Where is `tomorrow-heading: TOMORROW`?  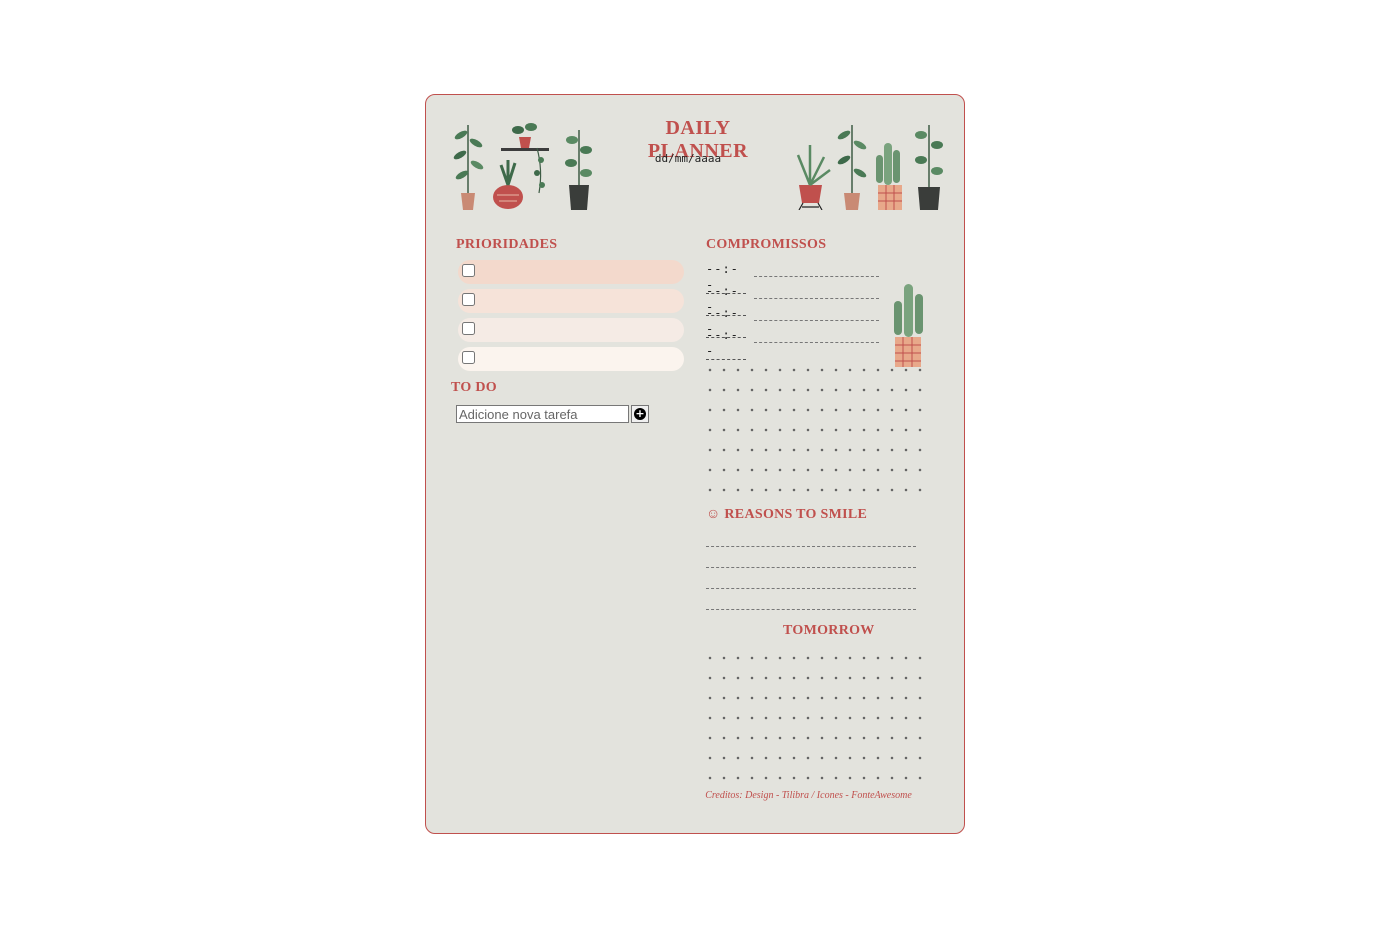 tomorrow-heading: TOMORROW is located at coordinates (829, 630).